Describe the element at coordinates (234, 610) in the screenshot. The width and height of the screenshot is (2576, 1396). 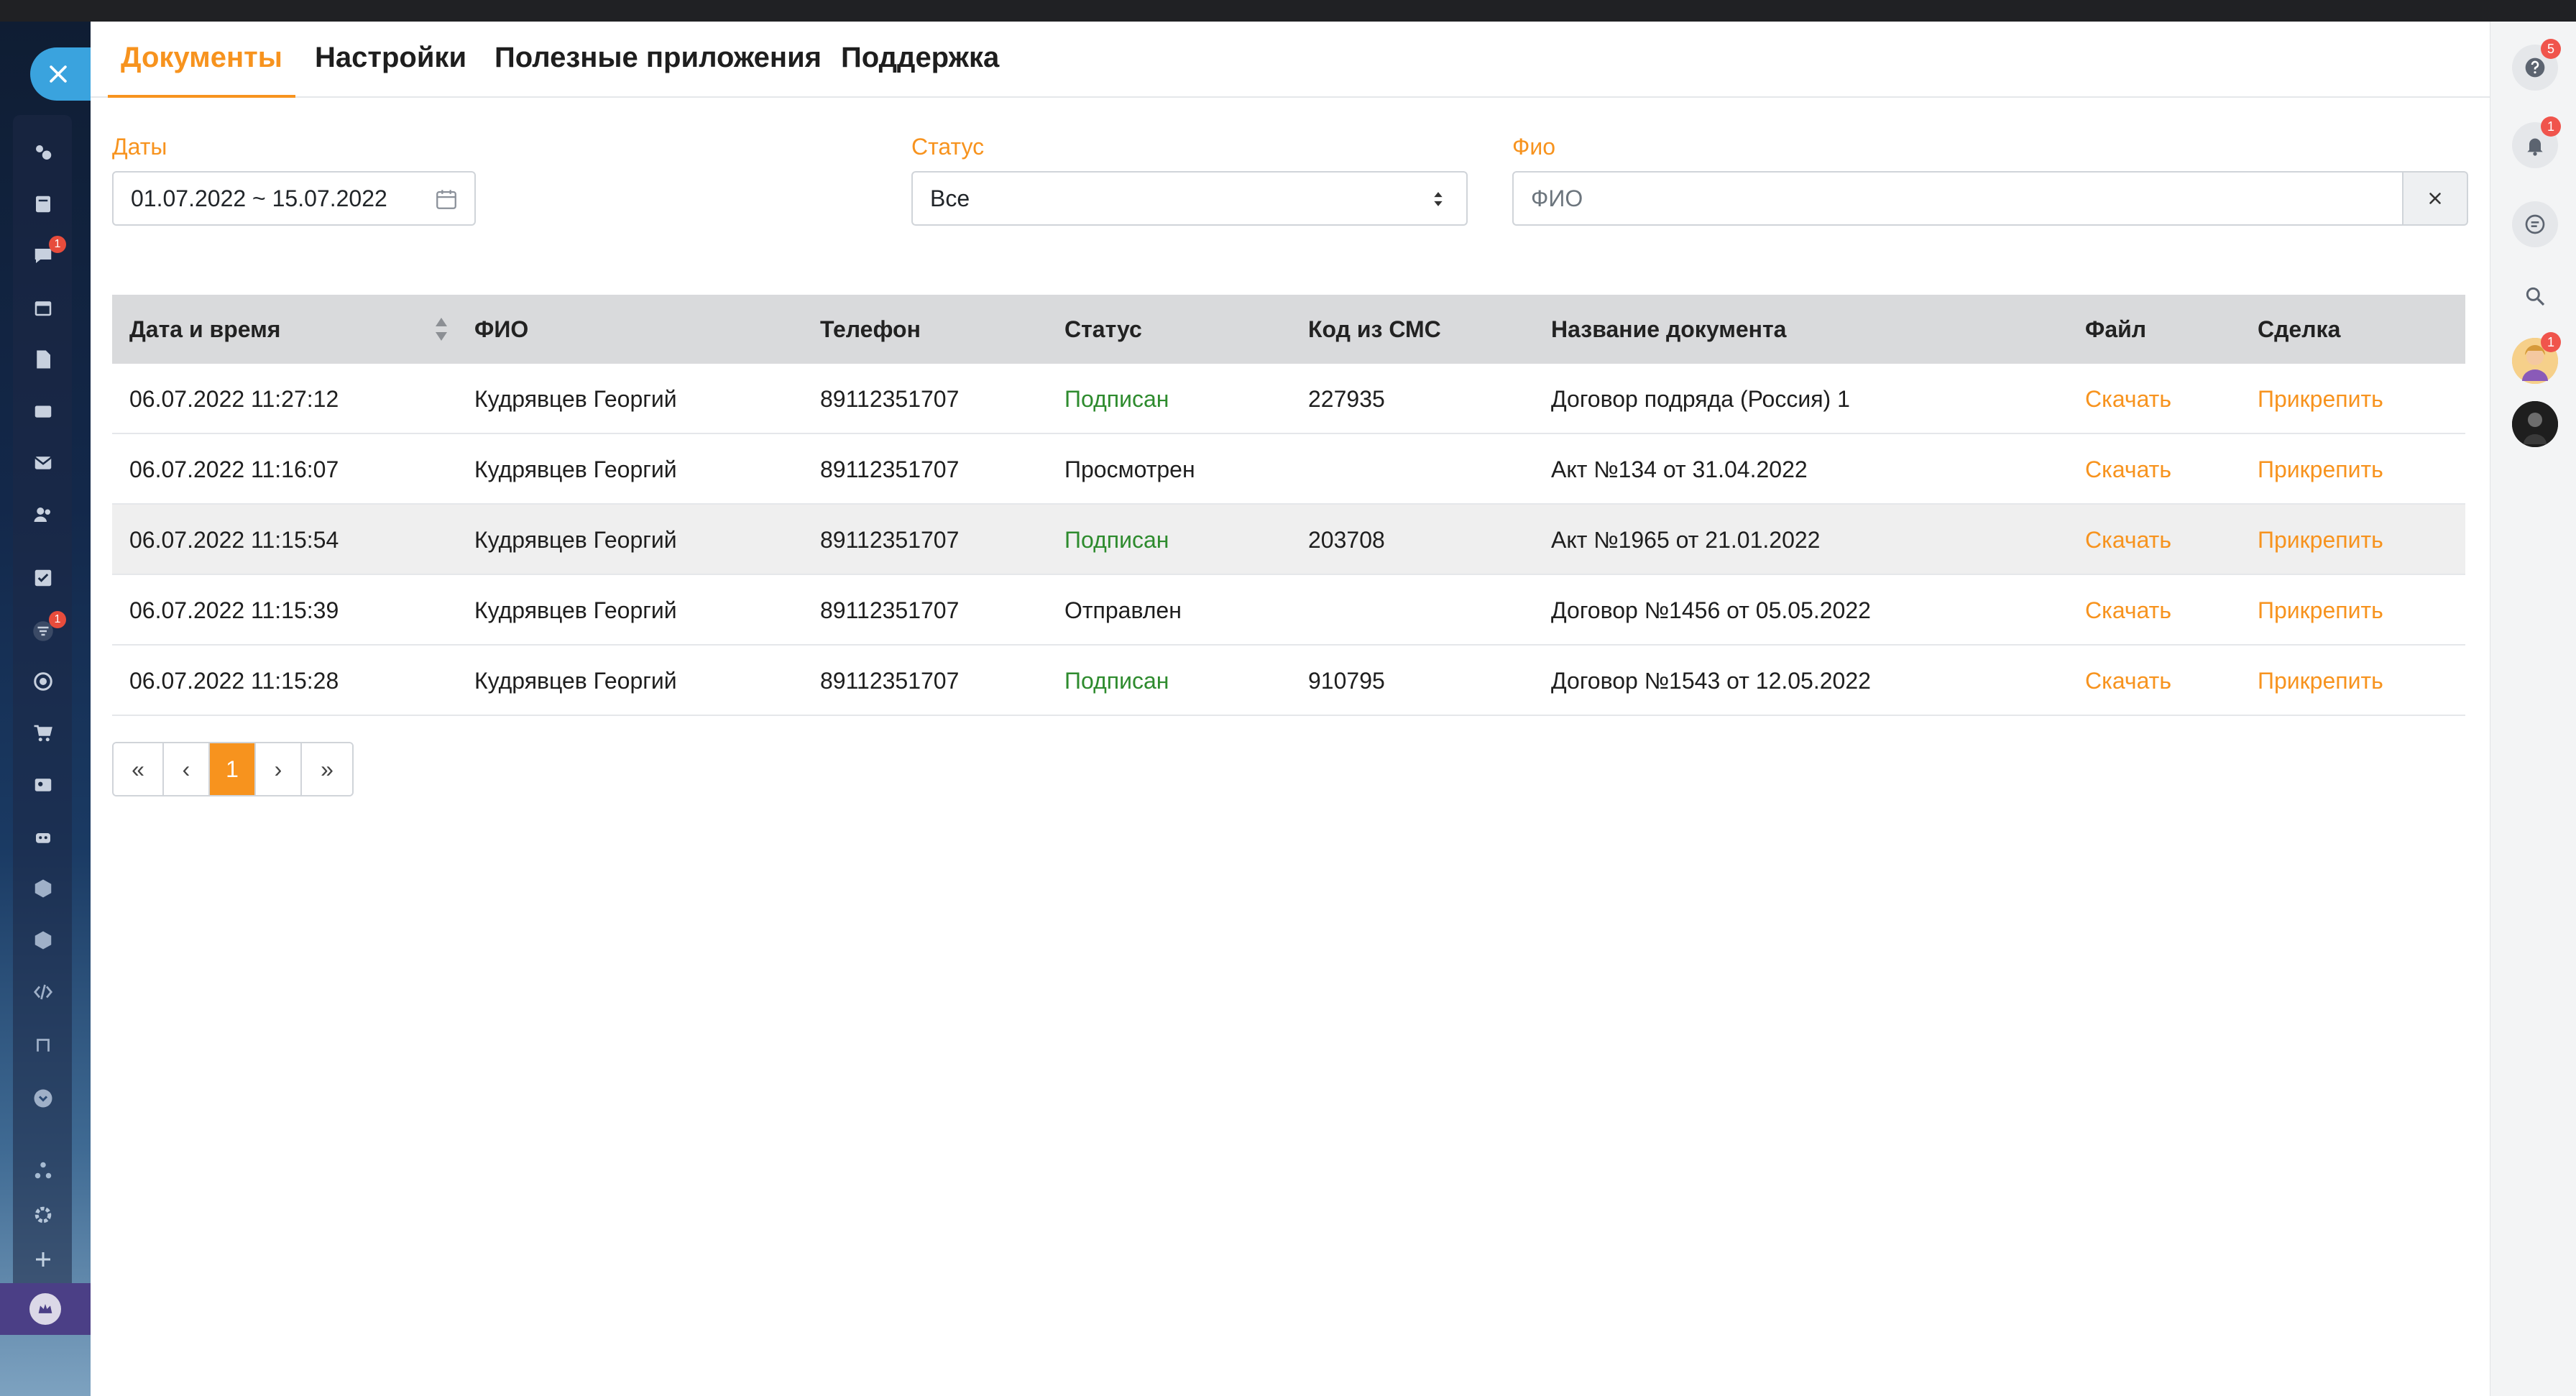
I see `cell-datetime: 06.07.2022 11:15:39` at that location.